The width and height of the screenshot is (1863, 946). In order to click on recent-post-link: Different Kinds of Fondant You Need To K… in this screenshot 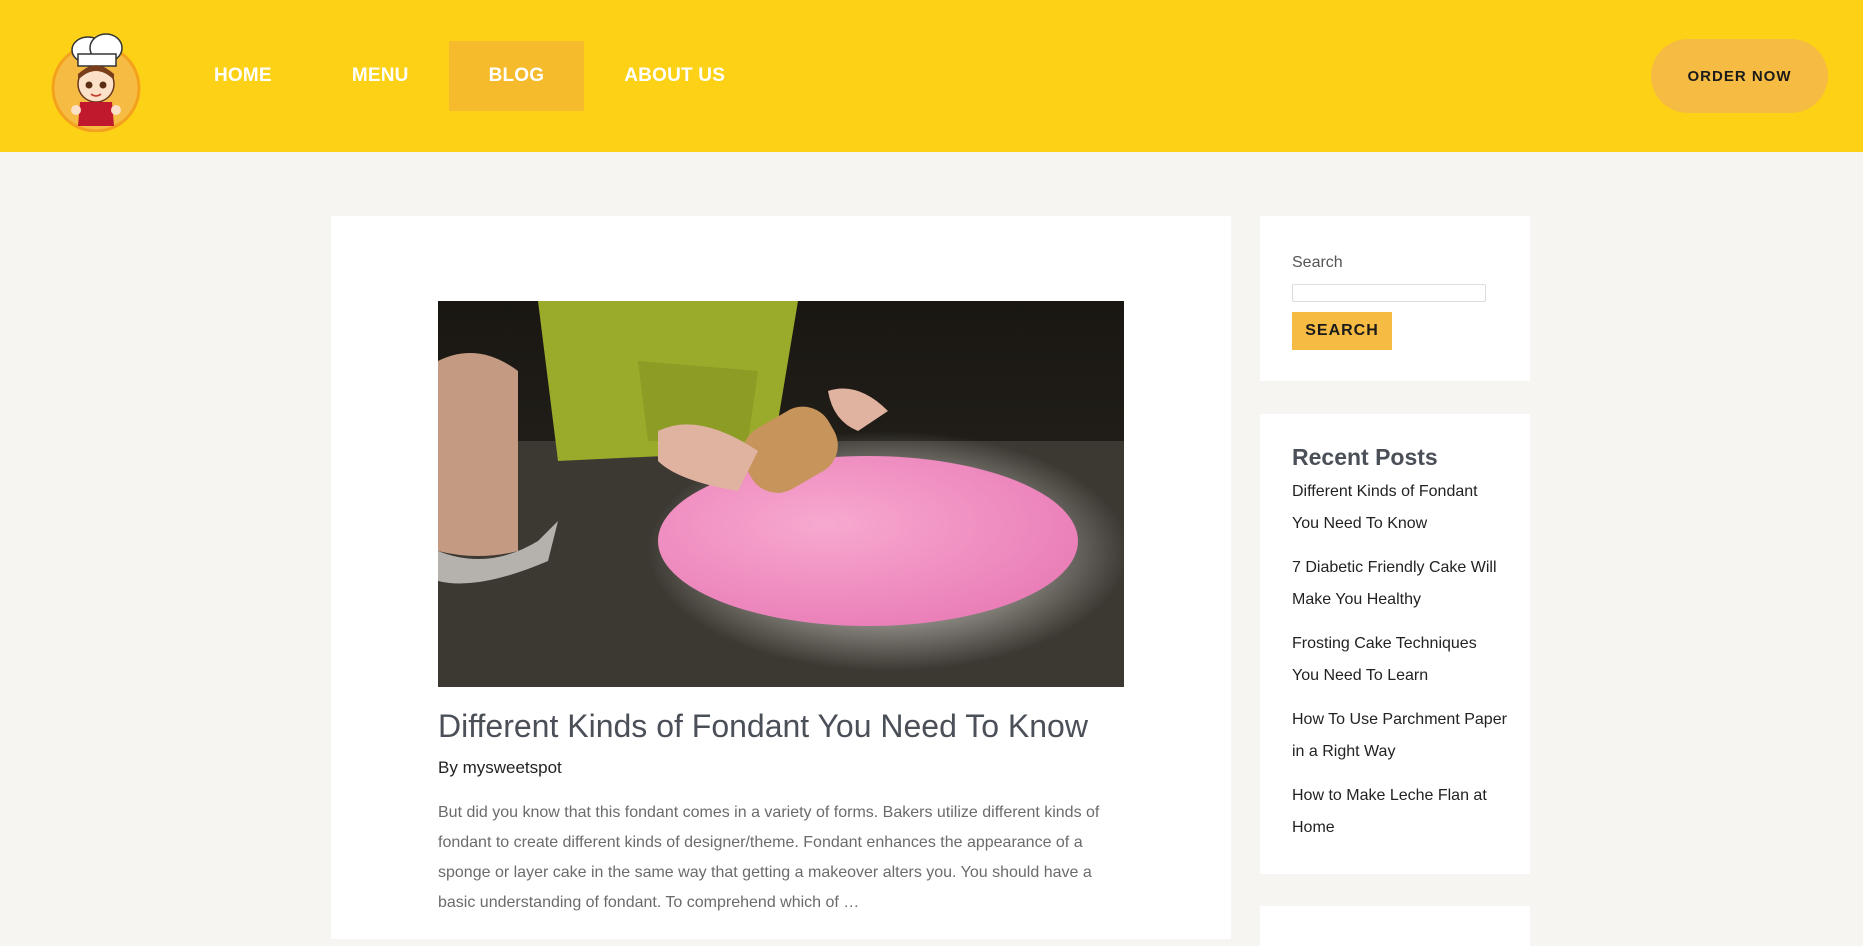, I will do `click(1385, 507)`.